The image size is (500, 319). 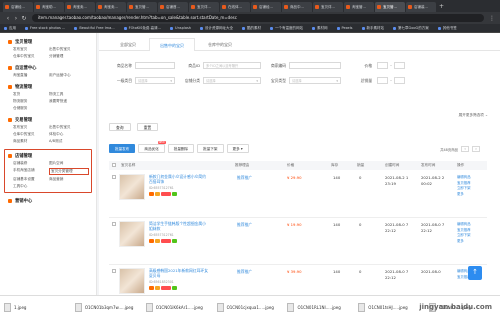 I want to click on price-min-input, so click(x=382, y=65).